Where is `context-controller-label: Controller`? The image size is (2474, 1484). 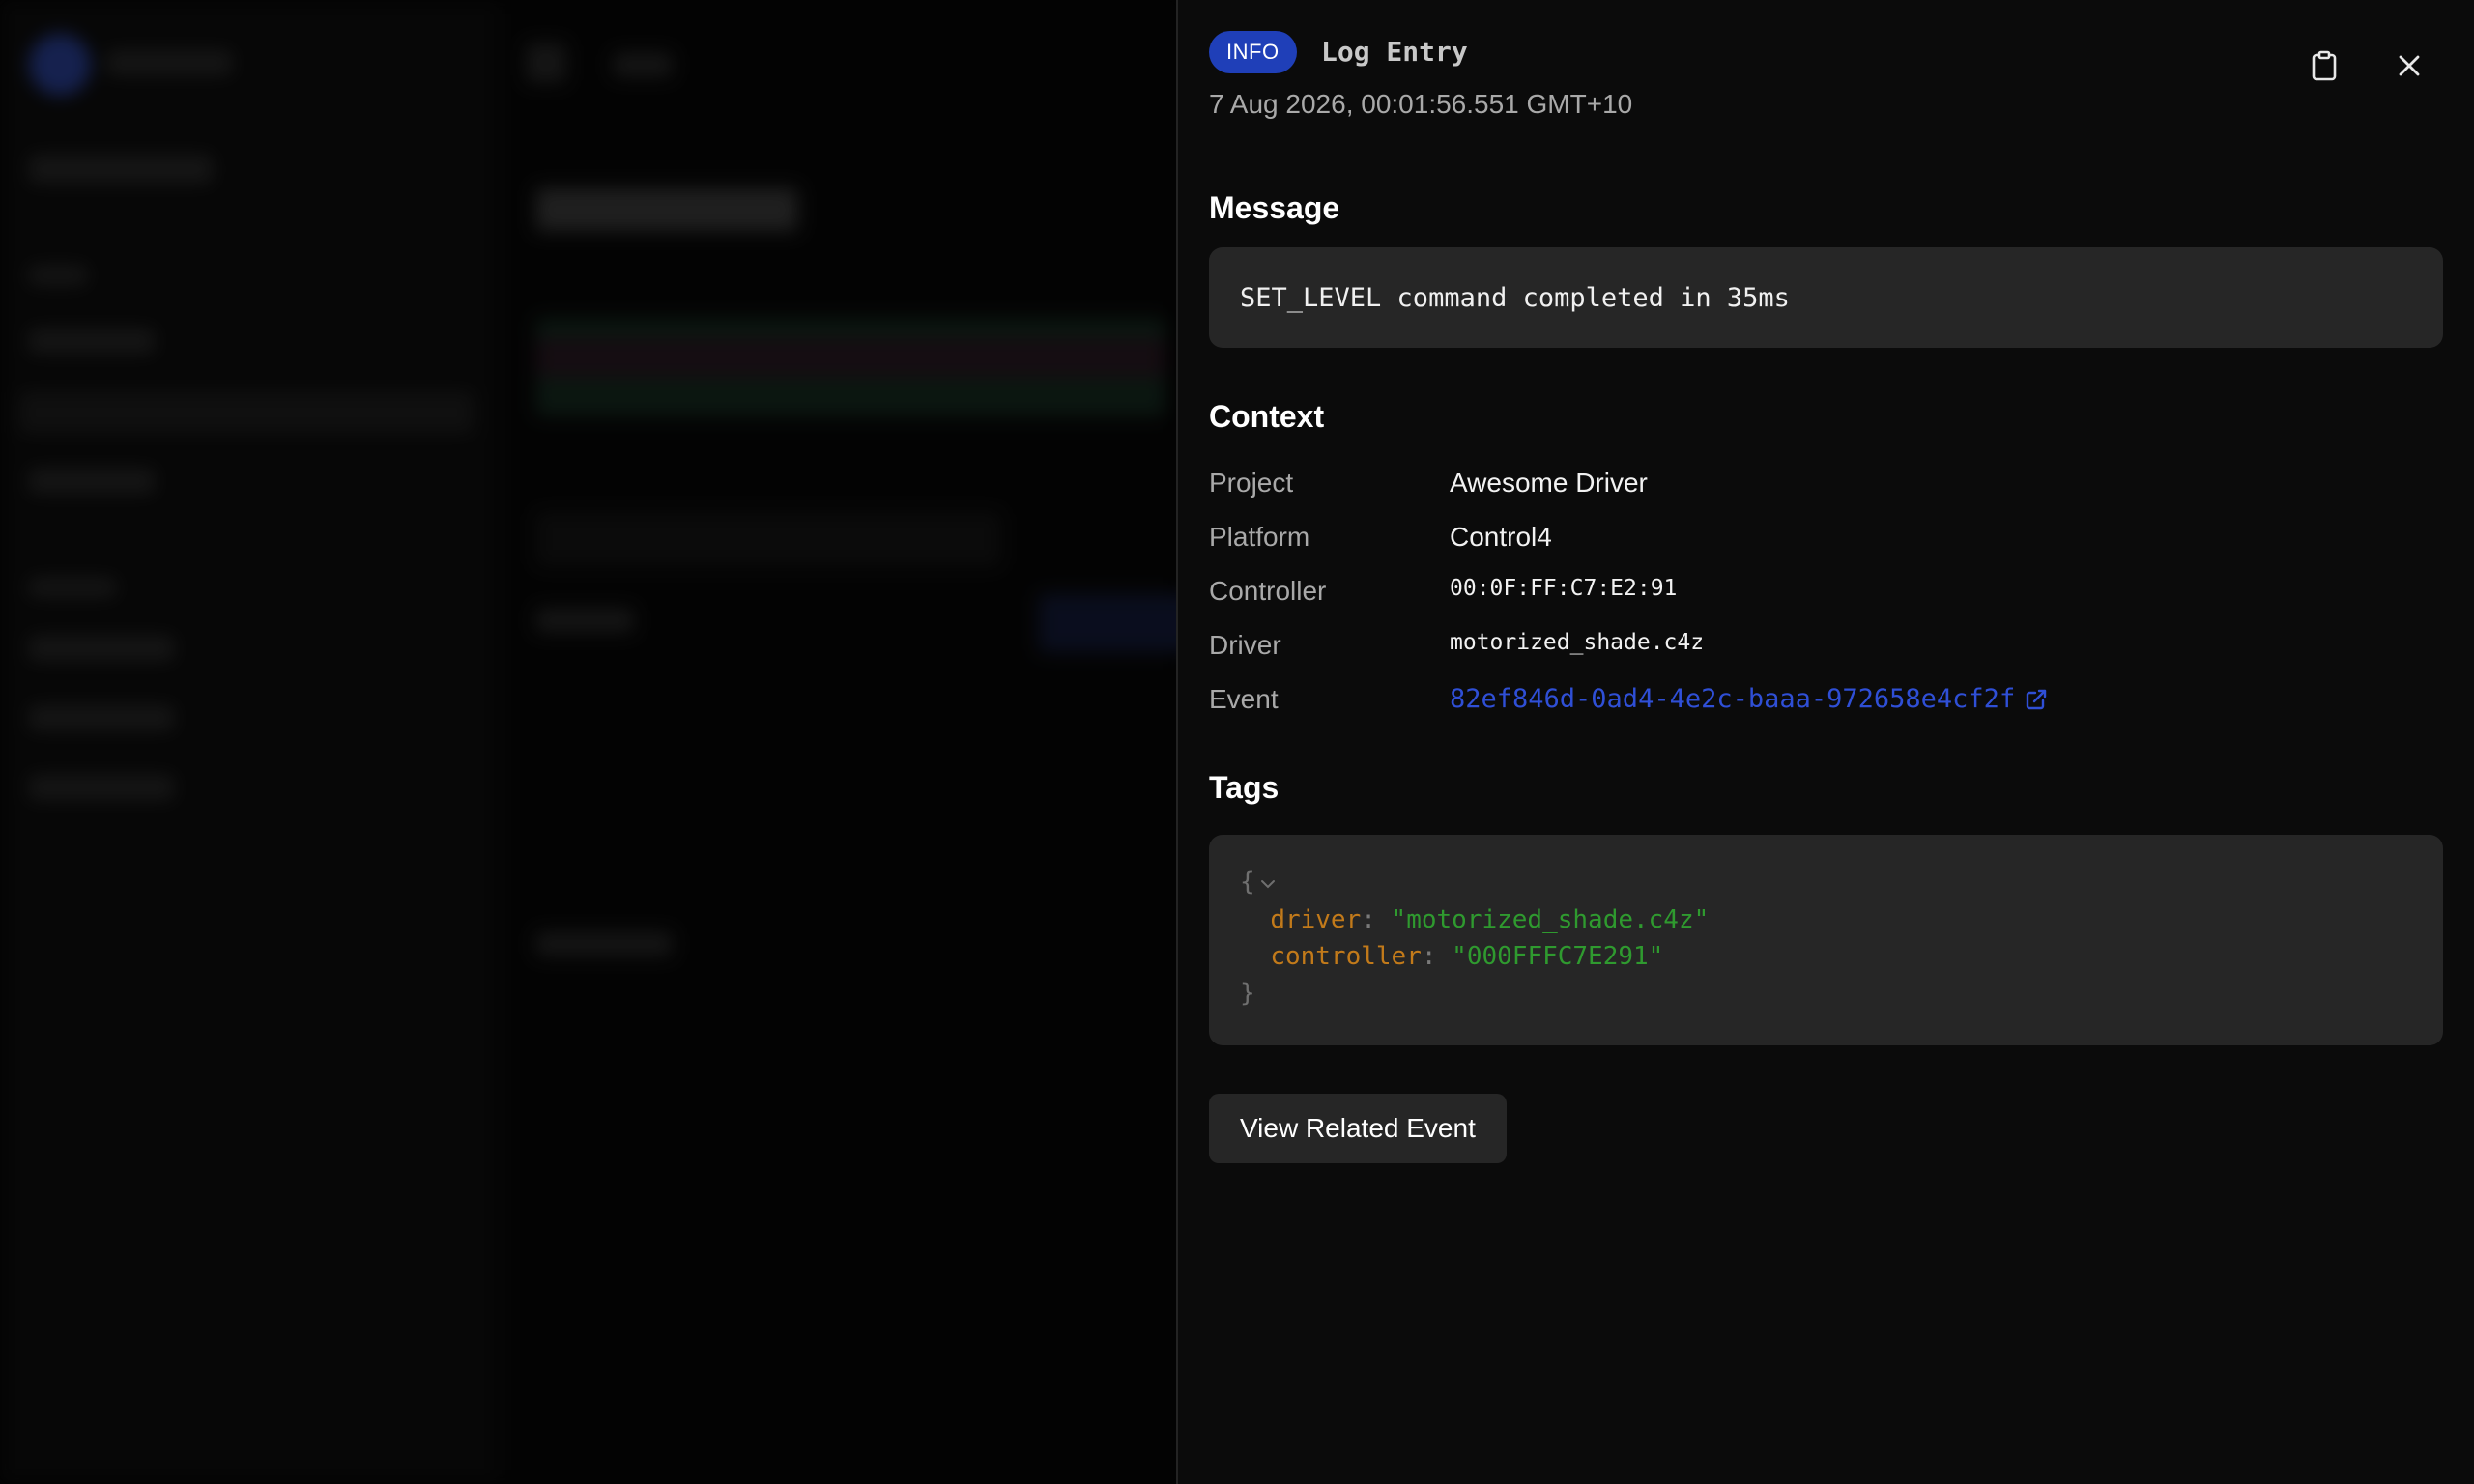
context-controller-label: Controller is located at coordinates (1268, 591).